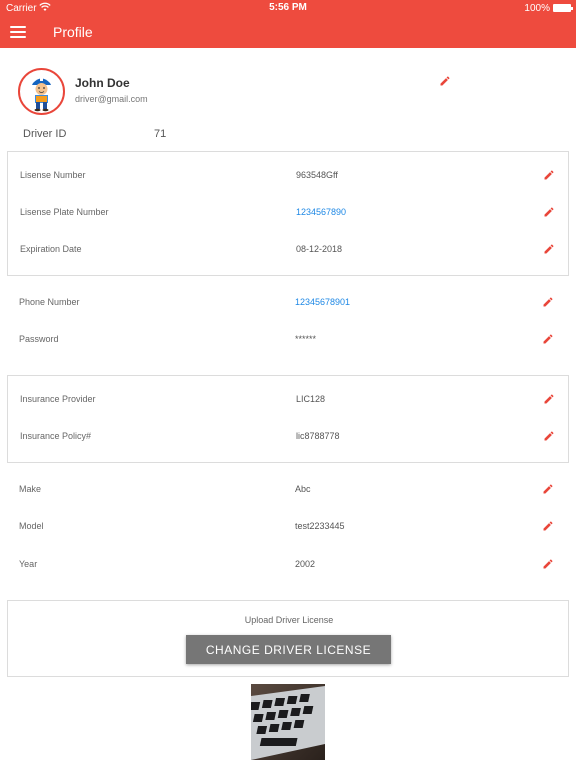 Image resolution: width=576 pixels, height=768 pixels. Describe the element at coordinates (45, 134) in the screenshot. I see `driver-id-label: Driver ID` at that location.